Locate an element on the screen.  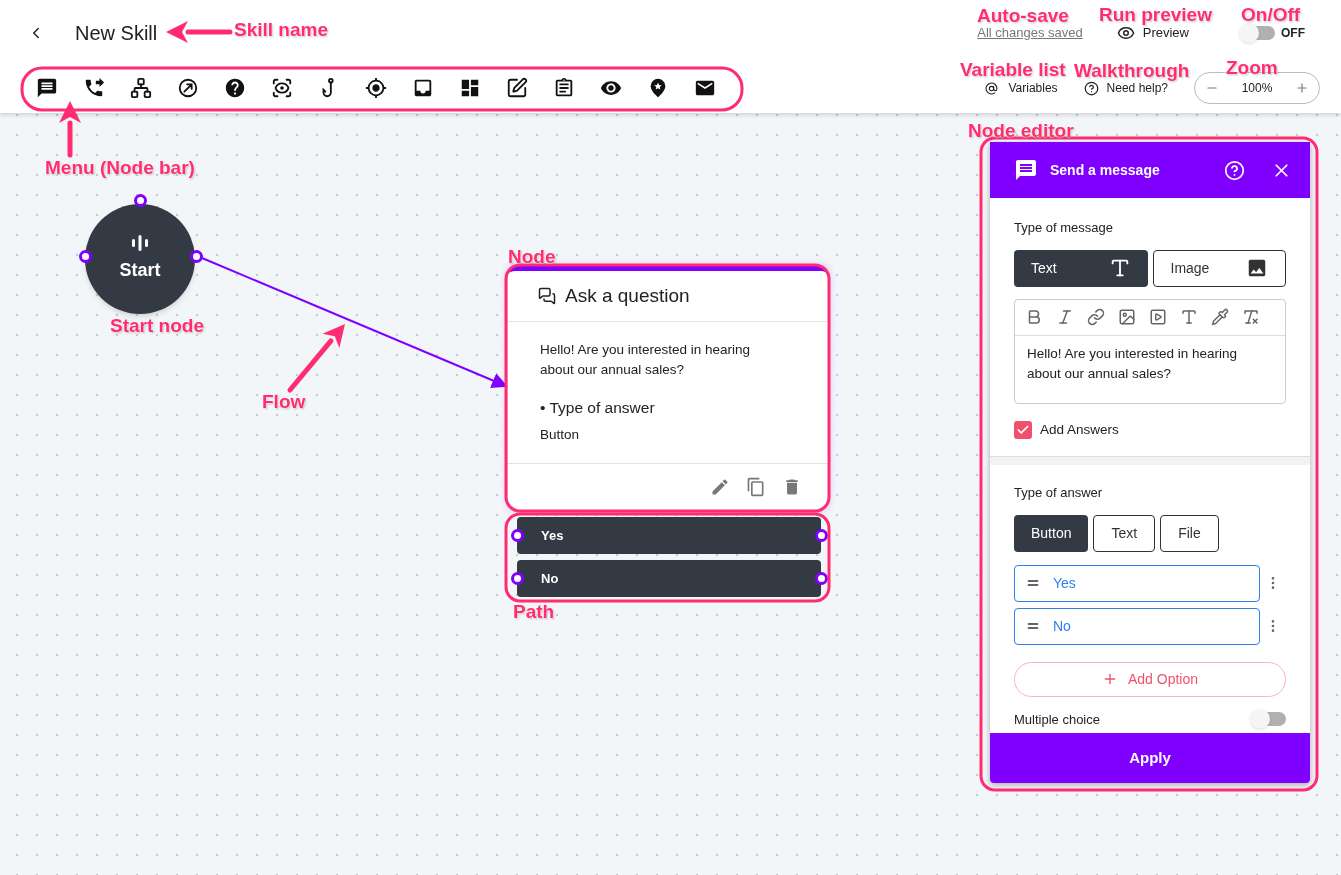
message-editor: Hello! Are you interested in hearing about our annual sales? is located at coordinates (1150, 351).